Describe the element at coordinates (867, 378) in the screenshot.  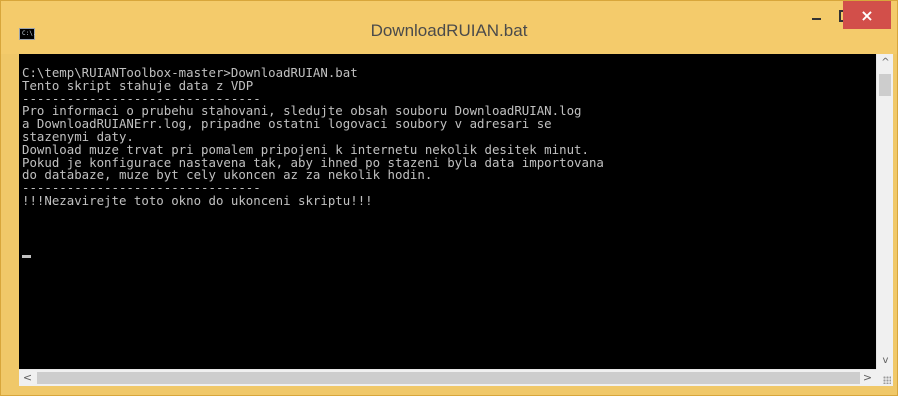
I see `scroll-right-icon: >` at that location.